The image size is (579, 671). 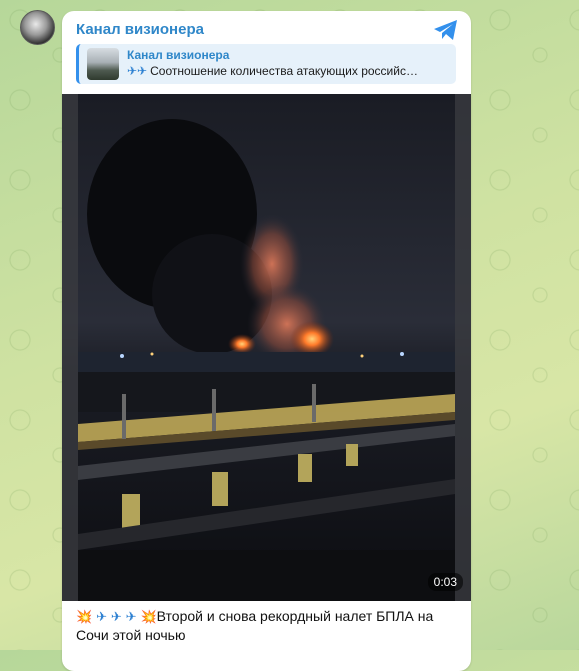 I want to click on reply-text-icons: ✈✈, so click(x=137, y=71).